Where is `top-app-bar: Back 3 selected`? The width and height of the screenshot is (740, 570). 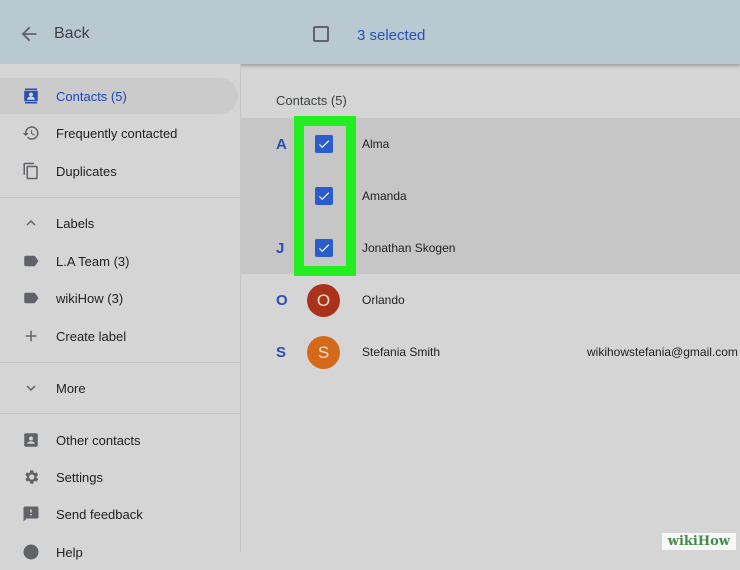
top-app-bar: Back 3 selected is located at coordinates (370, 32).